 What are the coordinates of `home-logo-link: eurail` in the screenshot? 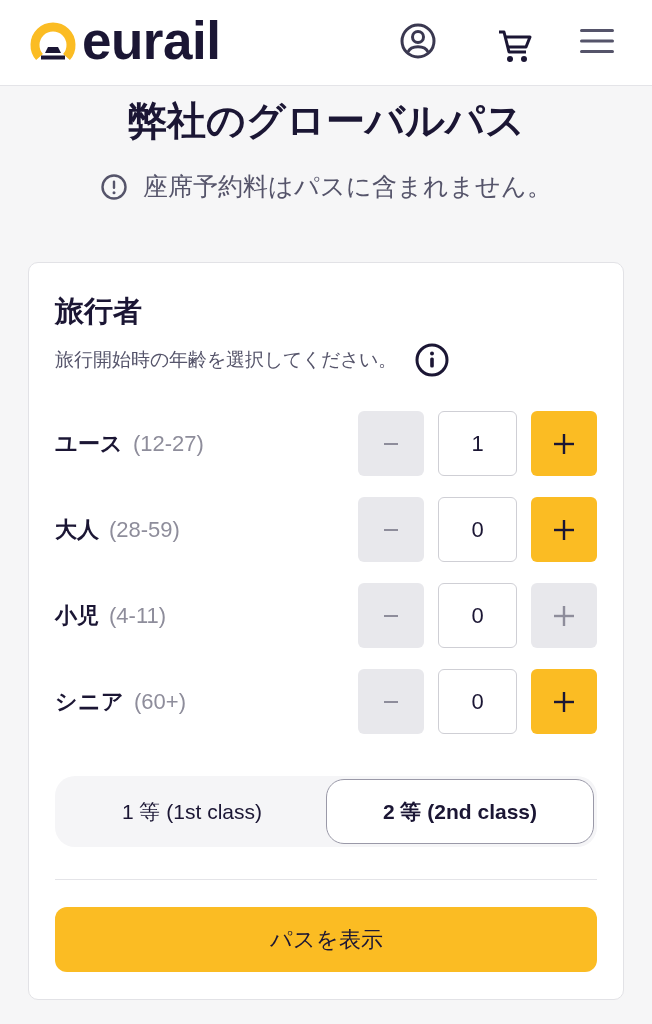 It's located at (125, 40).